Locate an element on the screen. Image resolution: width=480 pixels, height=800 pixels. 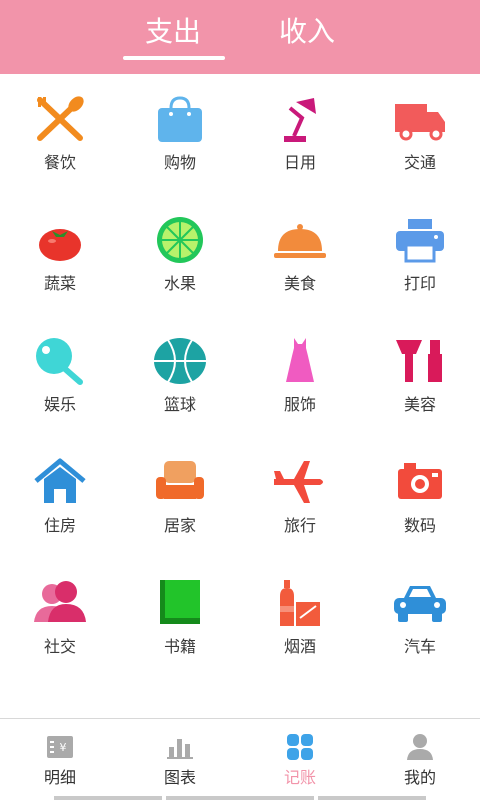
shopping-bag-icon is located at coordinates (180, 119).